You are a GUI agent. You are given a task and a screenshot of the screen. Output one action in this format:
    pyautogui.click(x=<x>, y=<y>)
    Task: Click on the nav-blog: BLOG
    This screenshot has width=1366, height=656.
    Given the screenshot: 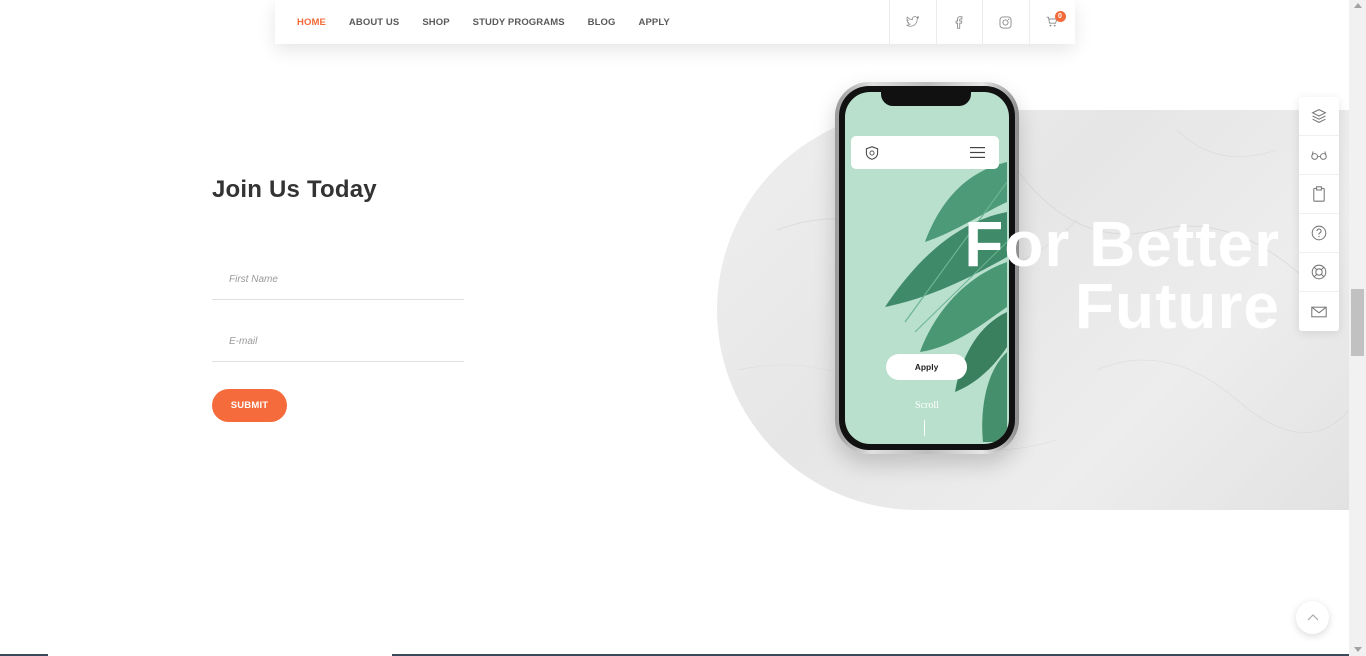 What is the action you would take?
    pyautogui.click(x=602, y=22)
    